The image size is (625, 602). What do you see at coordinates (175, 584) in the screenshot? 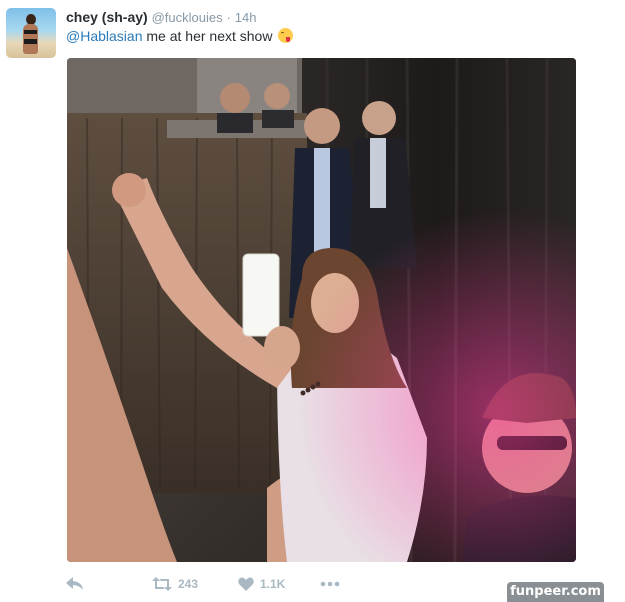
I see `retweet-button: 243` at bounding box center [175, 584].